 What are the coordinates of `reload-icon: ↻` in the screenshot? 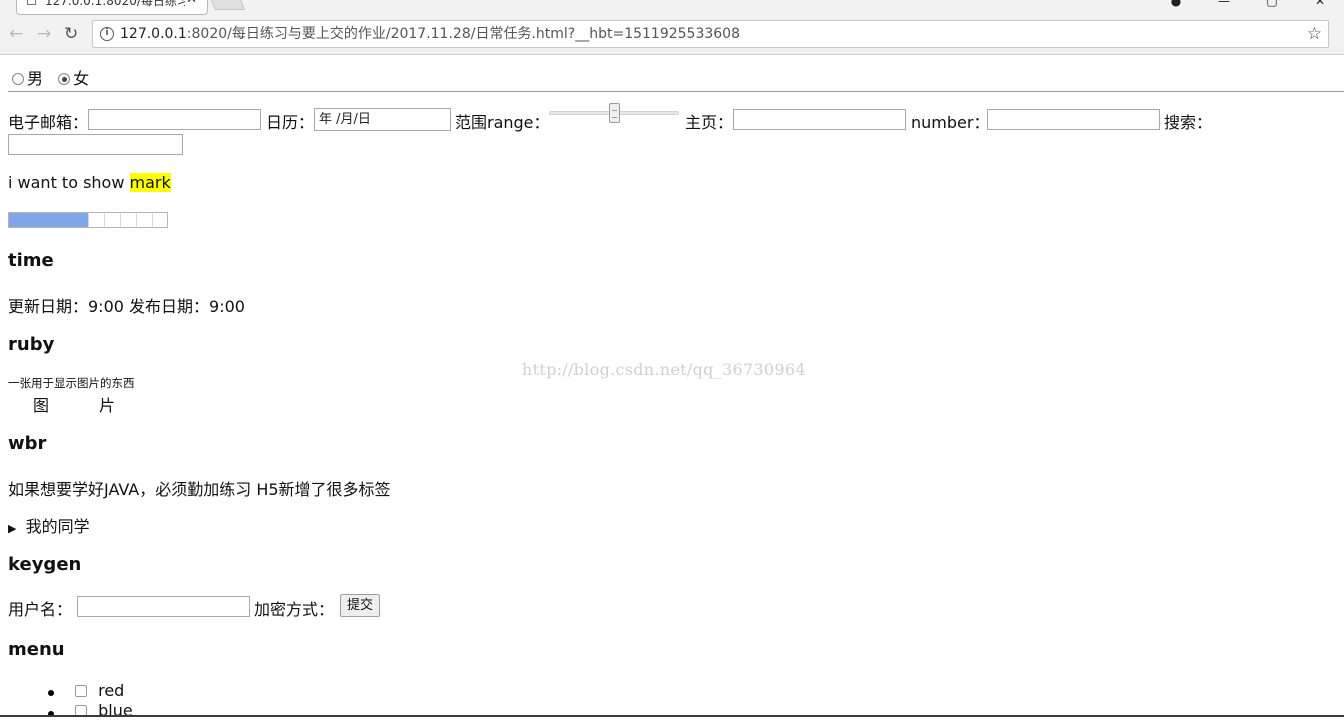 It's located at (71, 34).